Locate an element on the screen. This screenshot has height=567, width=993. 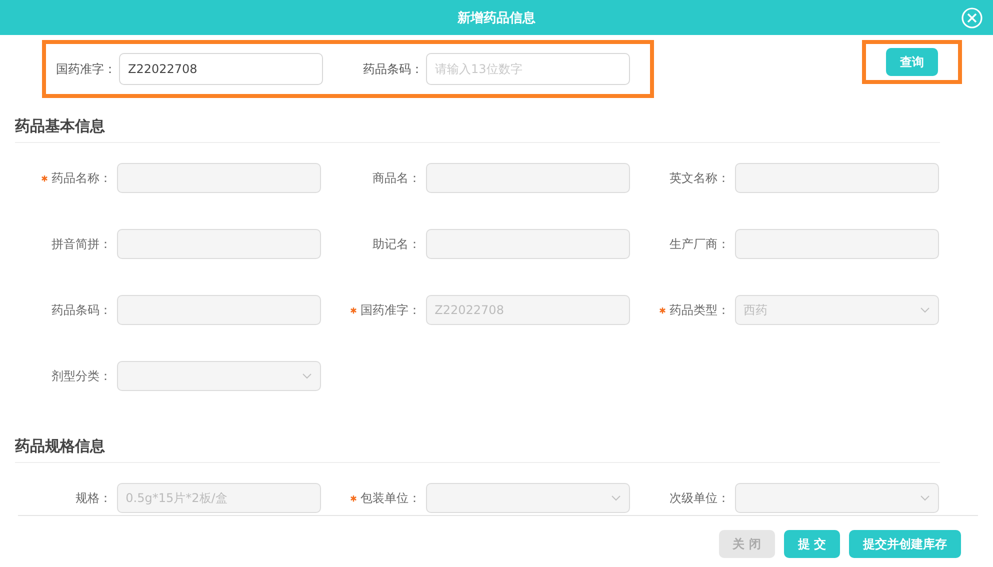
query-button: 查询 is located at coordinates (912, 62).